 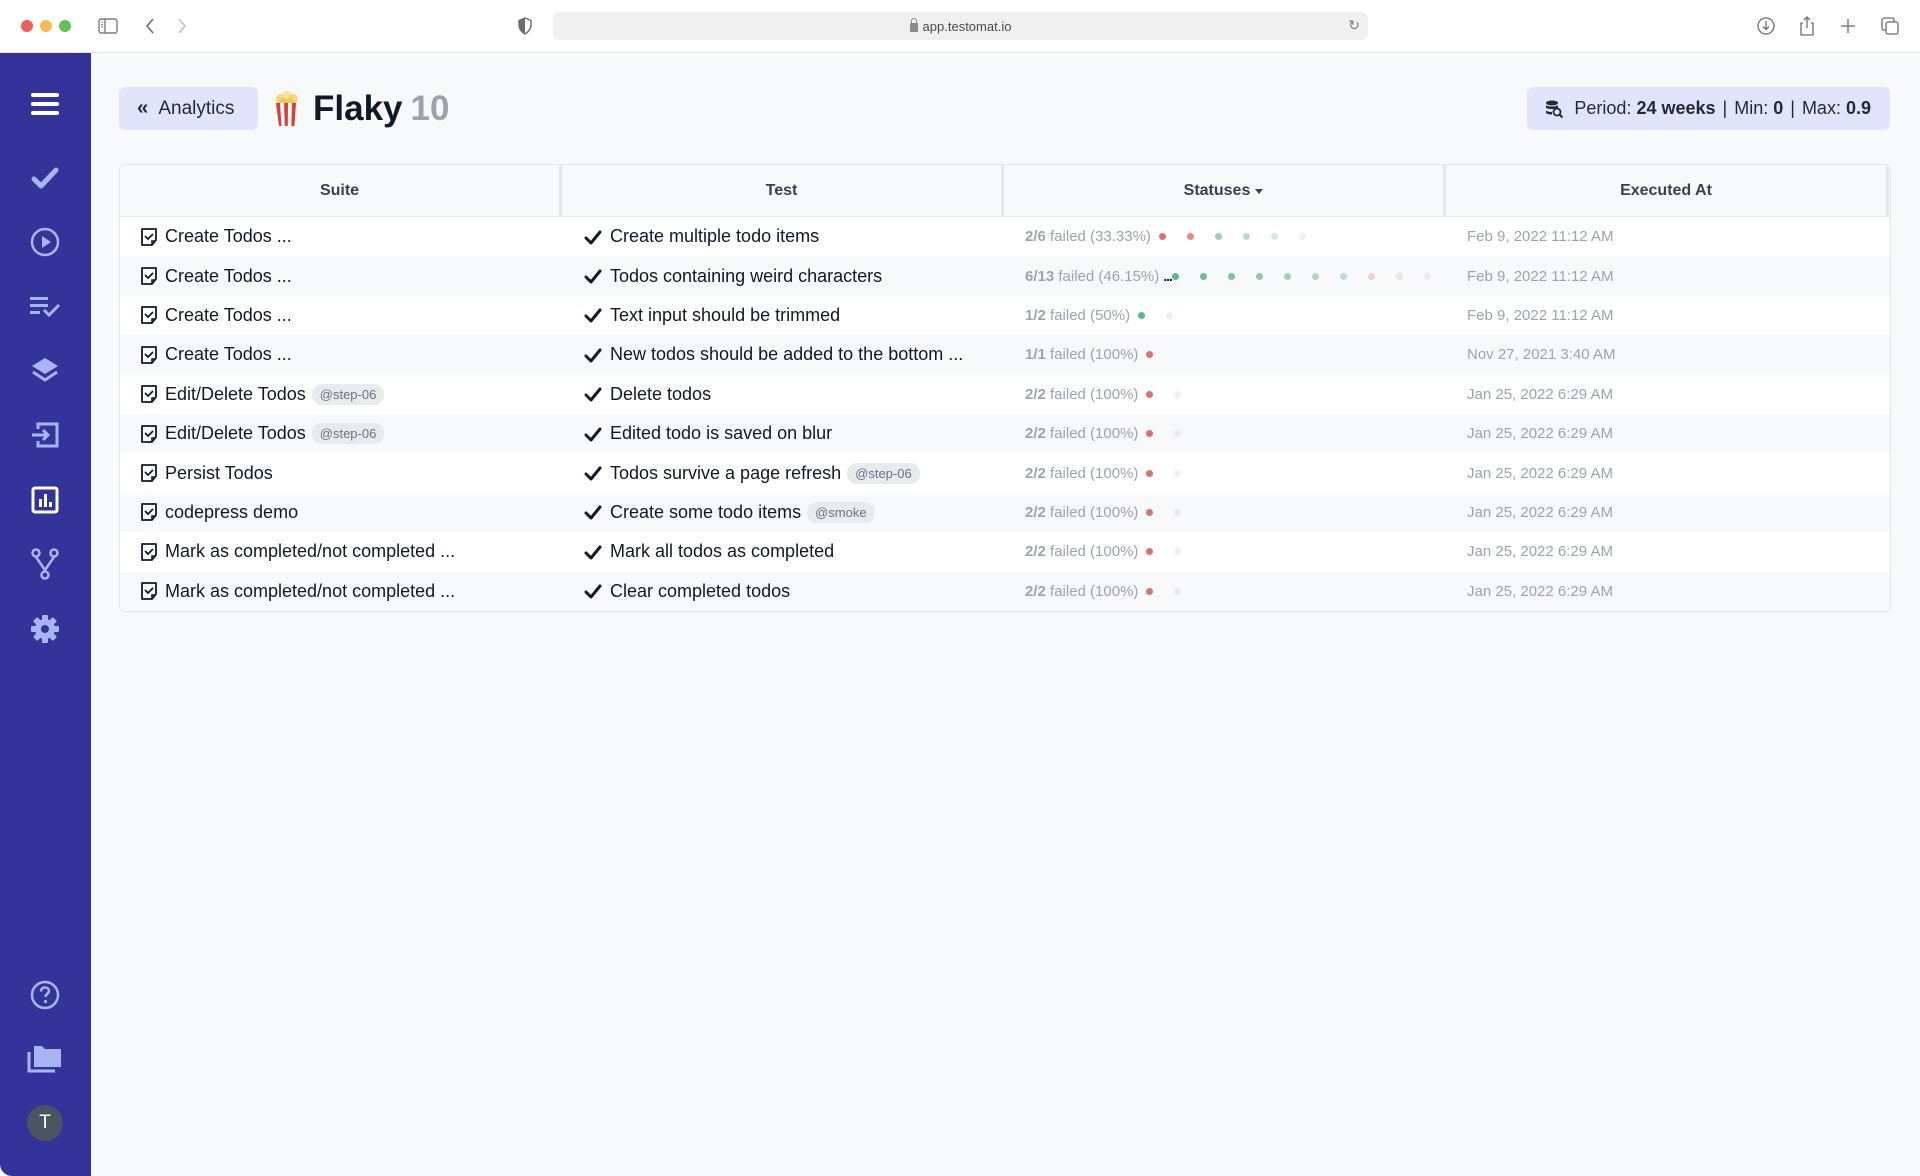 I want to click on close-window-button, so click(x=27, y=26).